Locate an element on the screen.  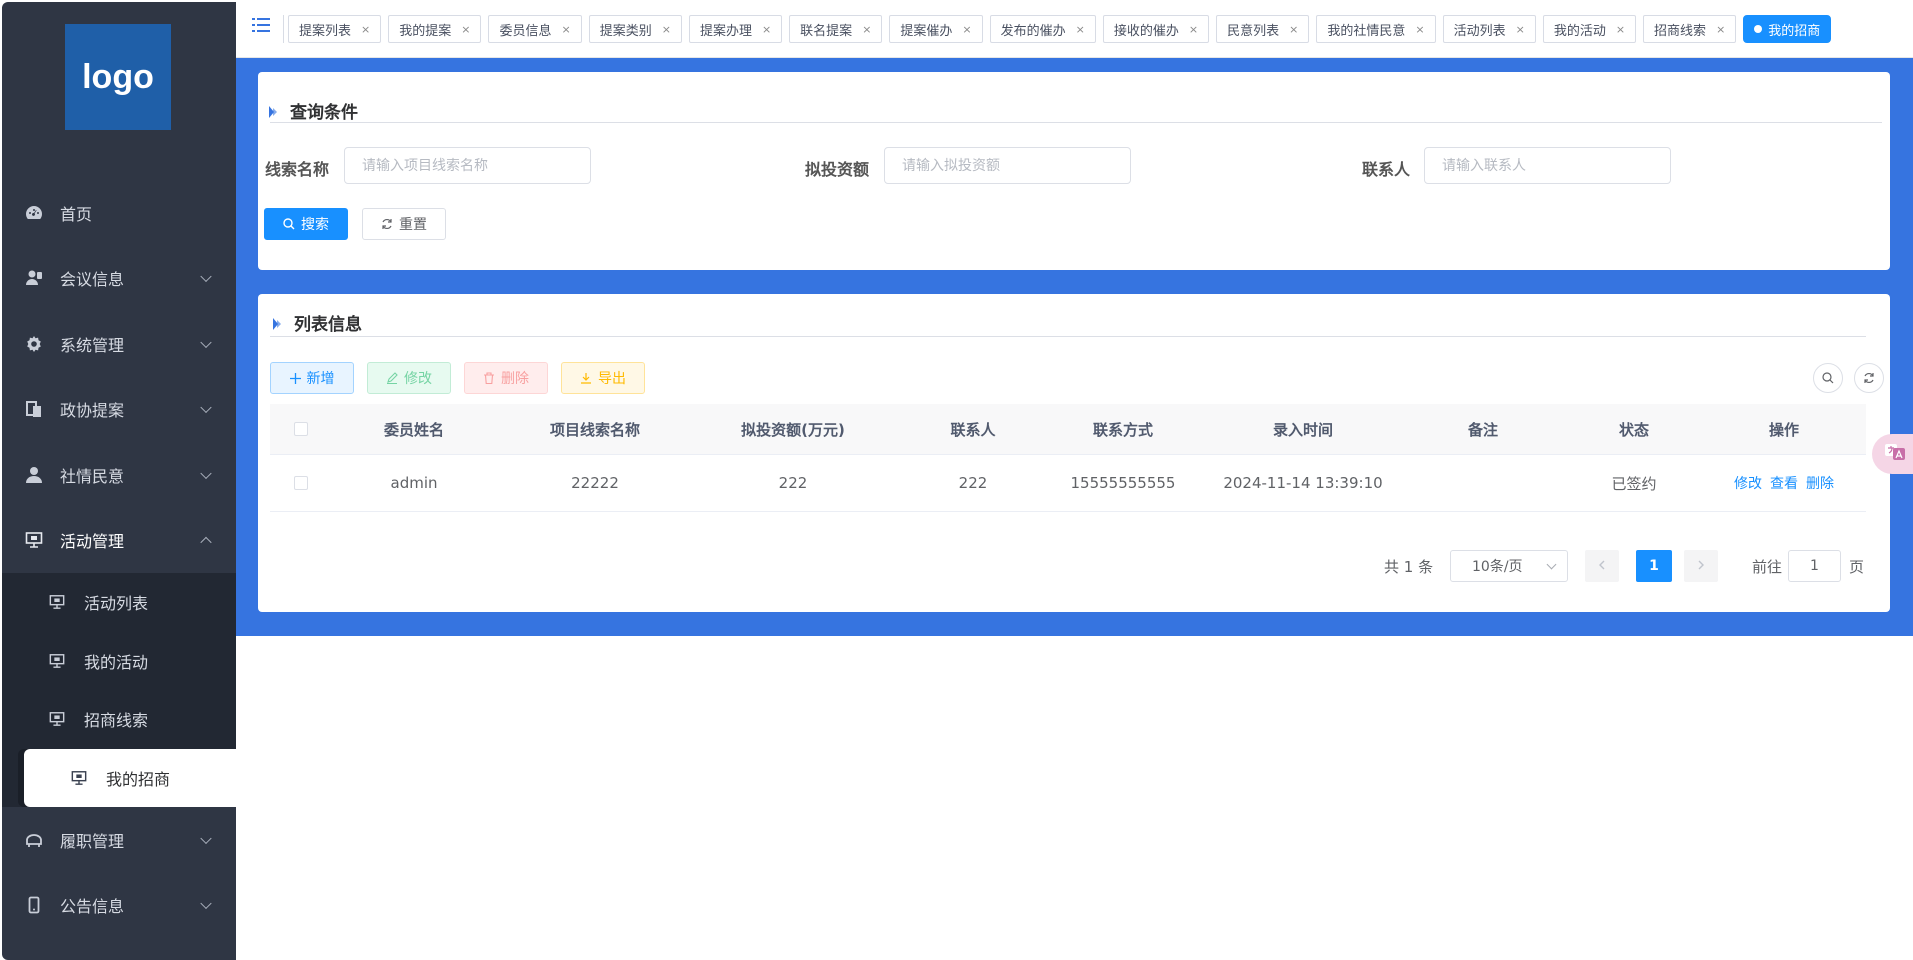
tab-tag-active: 我的招商 is located at coordinates (1787, 29).